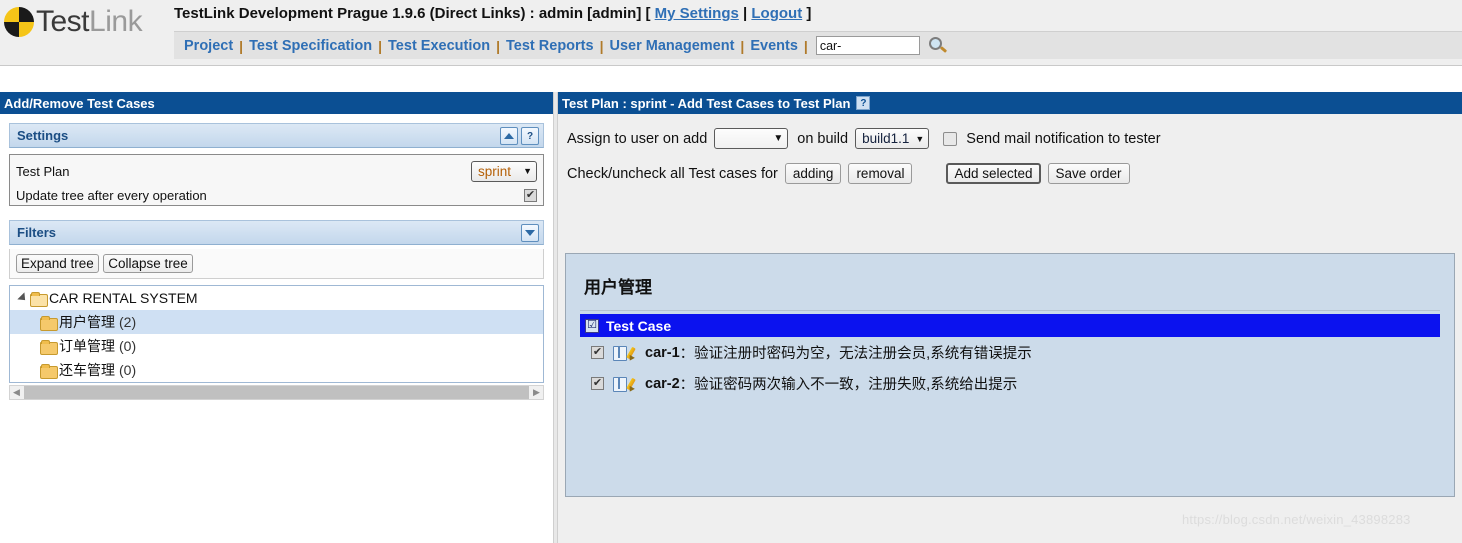  What do you see at coordinates (1010, 325) in the screenshot?
I see `test-case-list-header: ☑ Test Case` at bounding box center [1010, 325].